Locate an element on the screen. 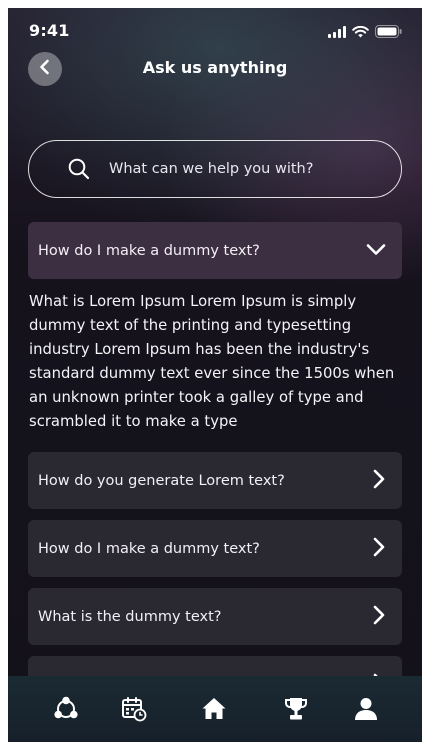  wifi-icon is located at coordinates (360, 32).